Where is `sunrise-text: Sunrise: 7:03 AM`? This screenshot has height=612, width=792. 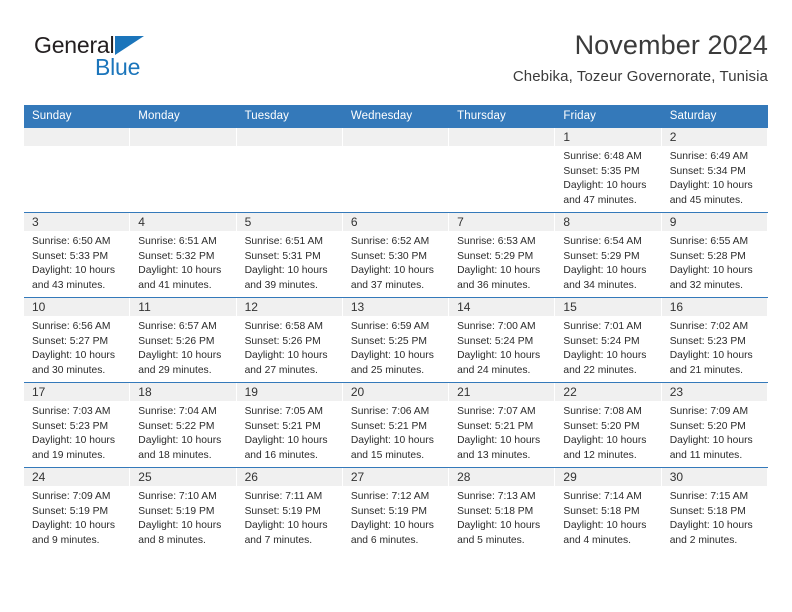 sunrise-text: Sunrise: 7:03 AM is located at coordinates (71, 411).